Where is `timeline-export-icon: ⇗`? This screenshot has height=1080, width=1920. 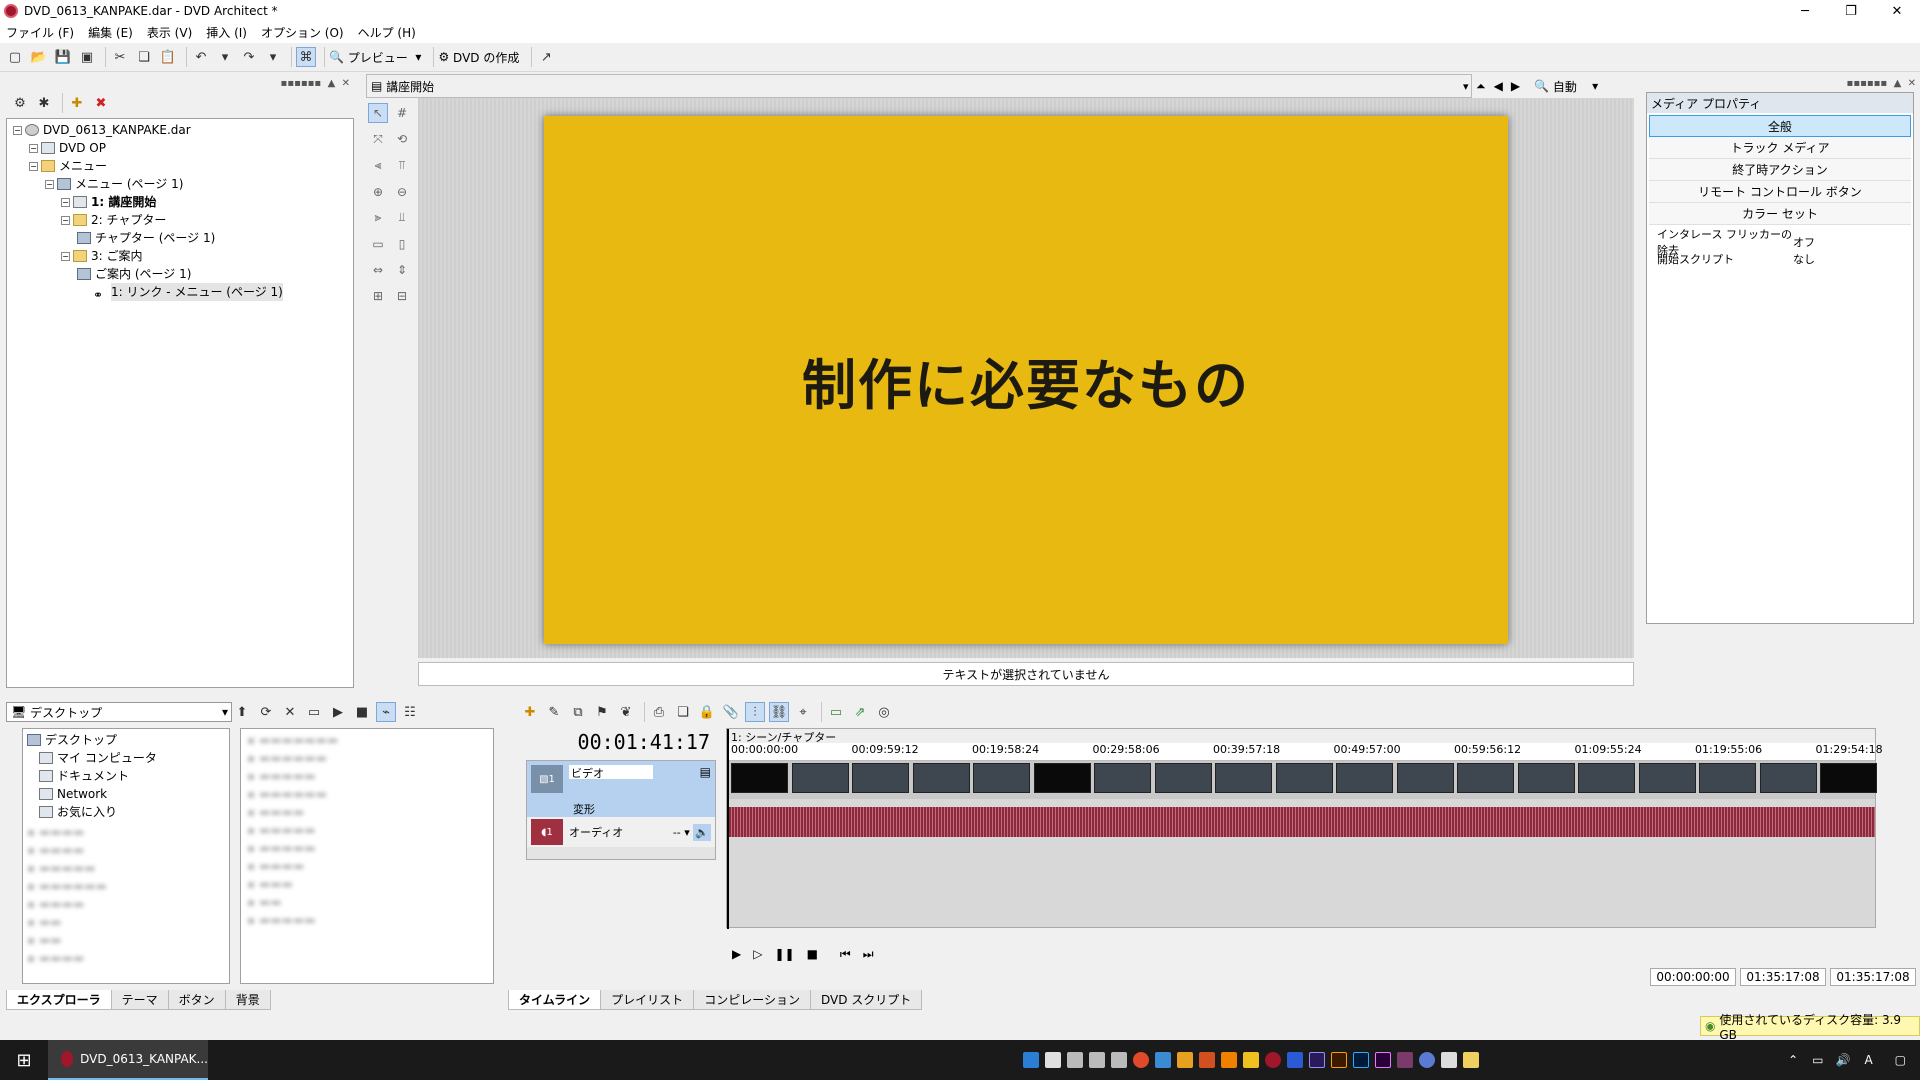
timeline-export-icon: ⇗ is located at coordinates (860, 712).